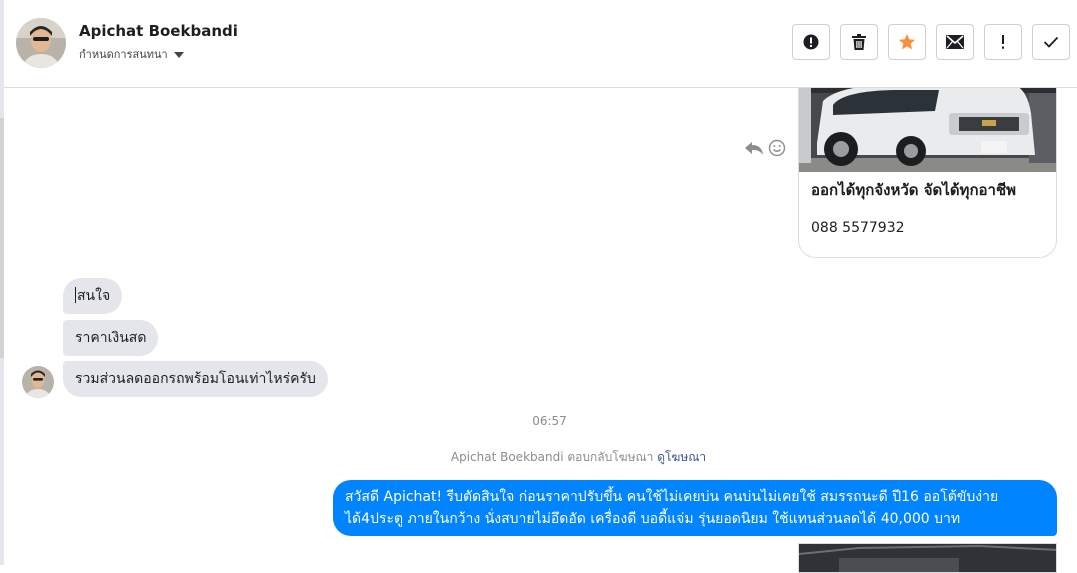  Describe the element at coordinates (914, 190) in the screenshot. I see `ad-card-title: ออกได้ทุกจังหวัด จัดได้ทุกอาชีพ` at that location.